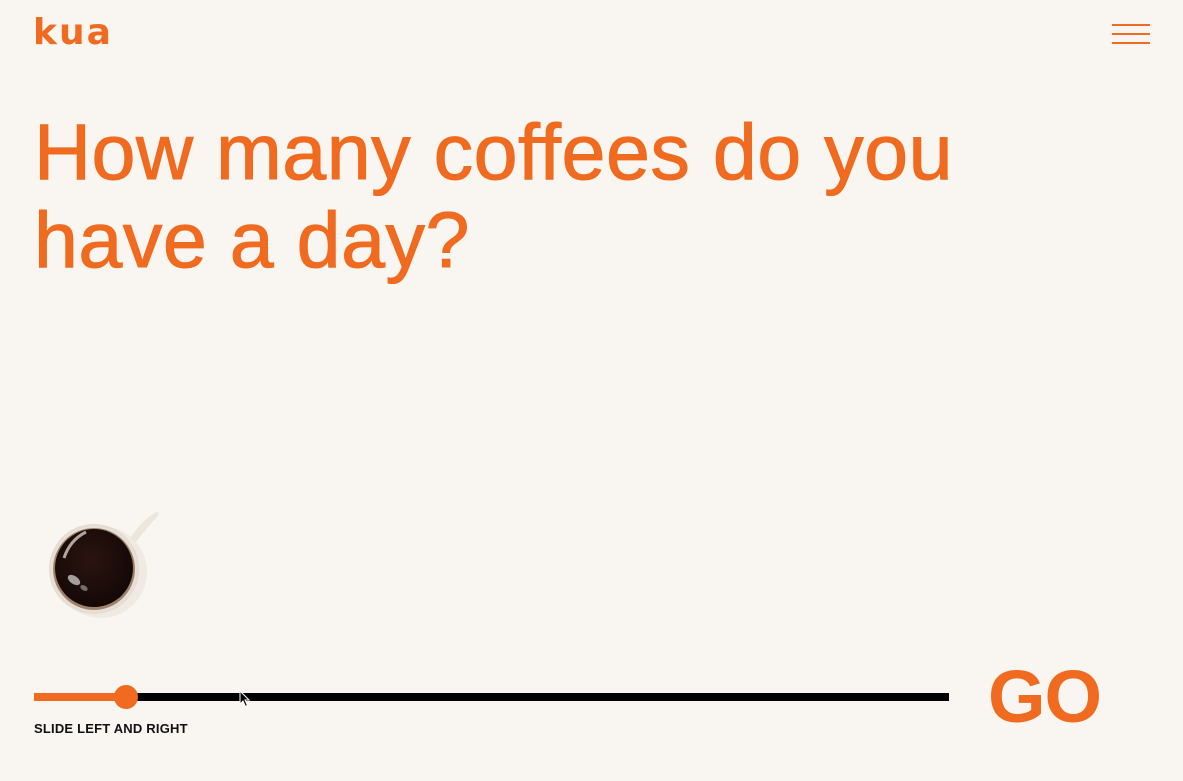 This screenshot has height=781, width=1183. What do you see at coordinates (1045, 697) in the screenshot?
I see `go-button: GO` at bounding box center [1045, 697].